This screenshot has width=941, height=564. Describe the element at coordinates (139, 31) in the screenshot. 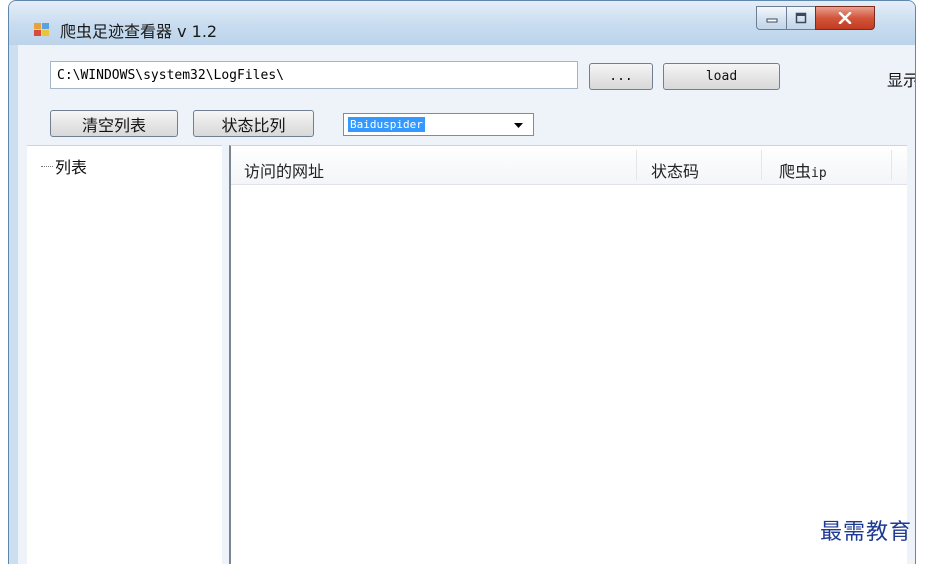

I see `window-title: 爬虫足迹查看器 v 1.2` at that location.